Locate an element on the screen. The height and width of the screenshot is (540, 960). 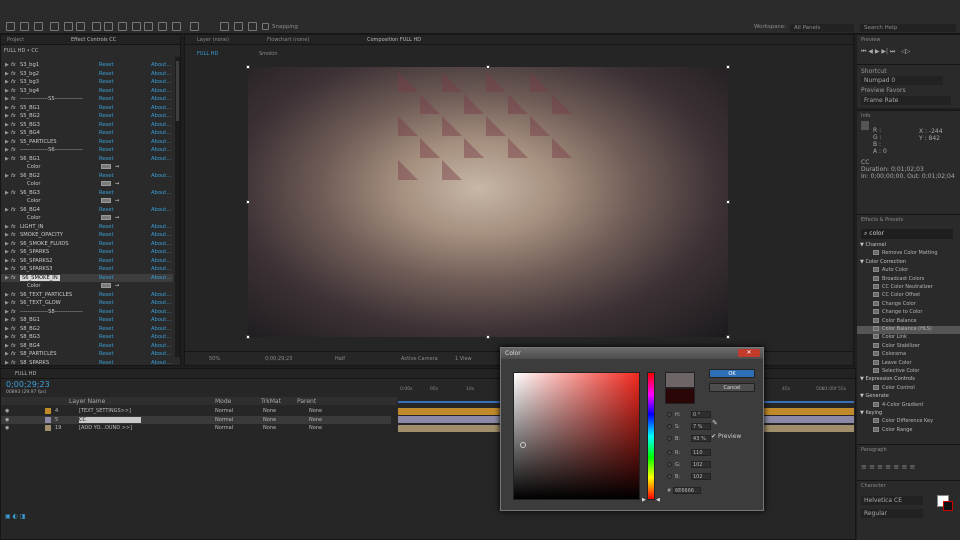
eyedropper-icon: ⇝ is located at coordinates (117, 286).